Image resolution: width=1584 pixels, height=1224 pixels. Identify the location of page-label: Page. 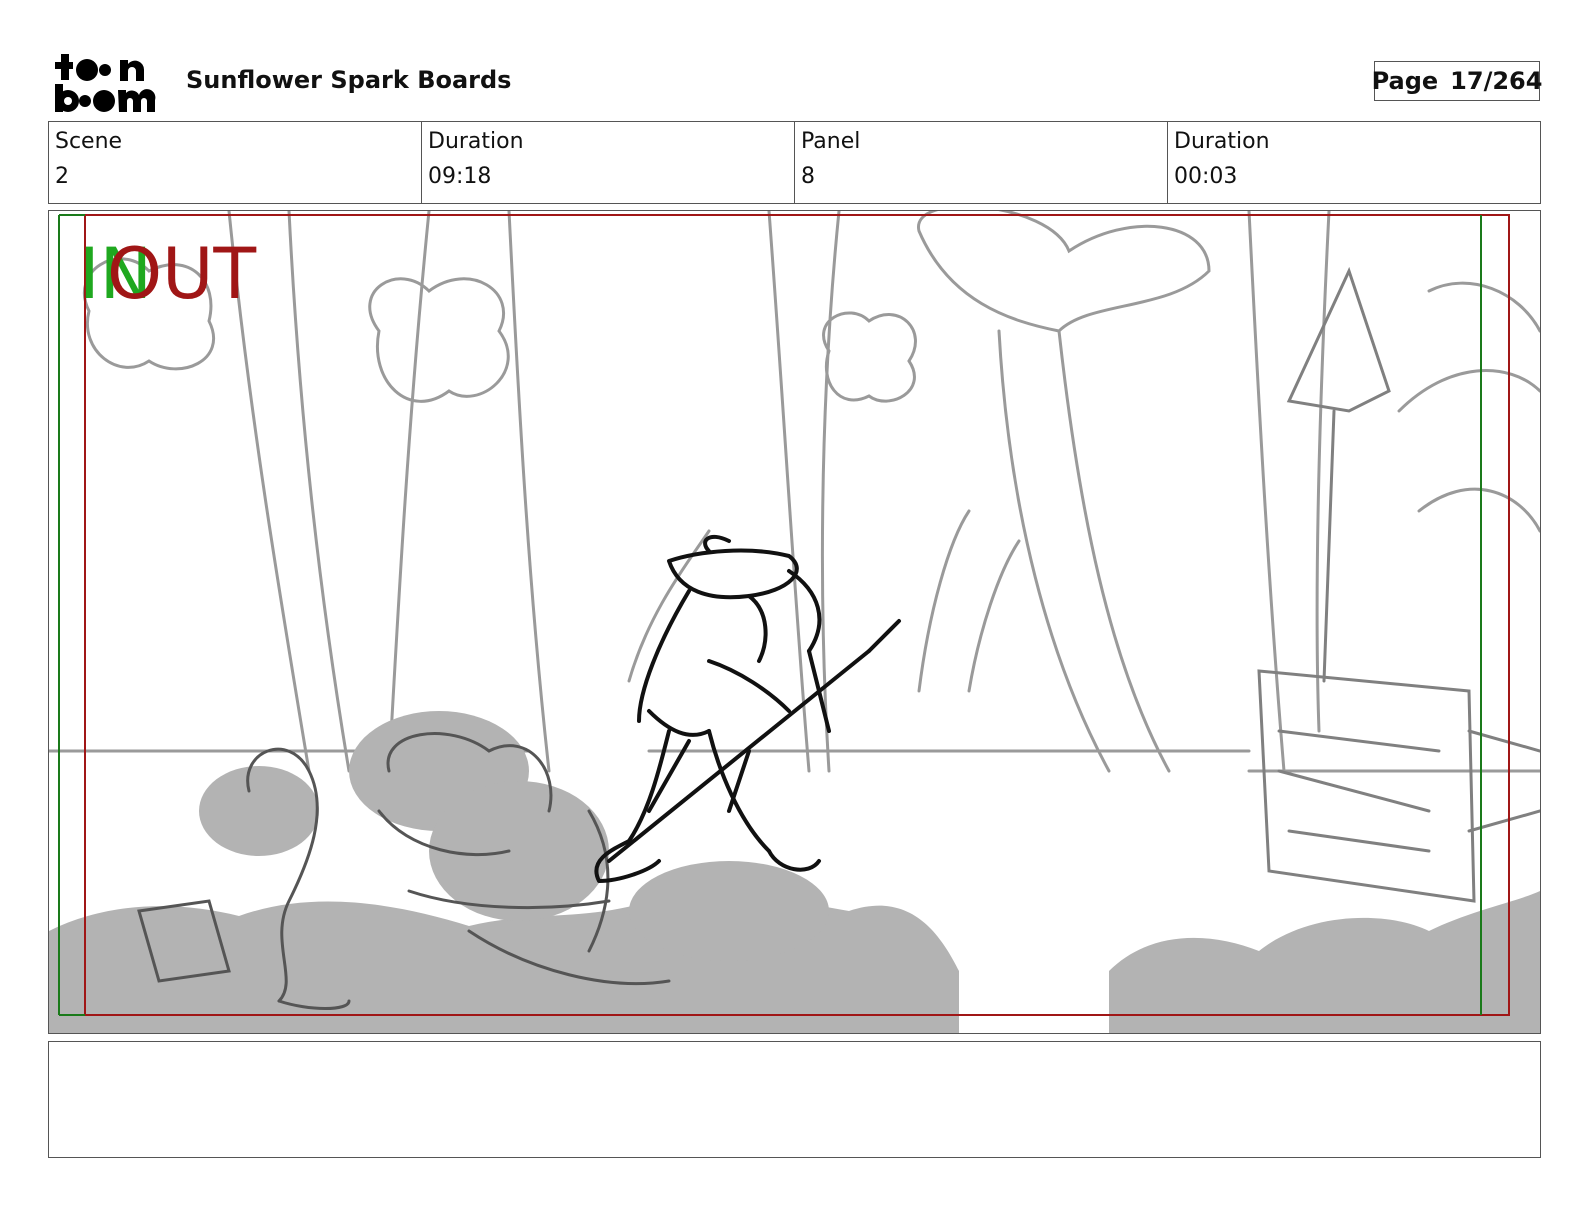
(1405, 81).